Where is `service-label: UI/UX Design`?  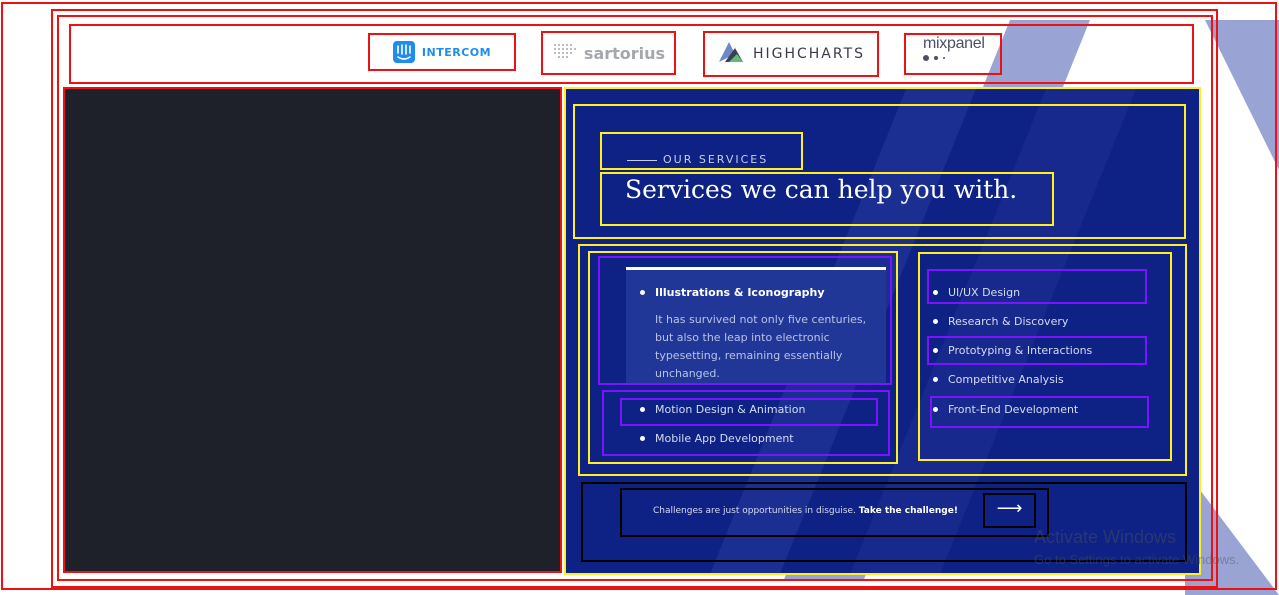
service-label: UI/UX Design is located at coordinates (984, 292).